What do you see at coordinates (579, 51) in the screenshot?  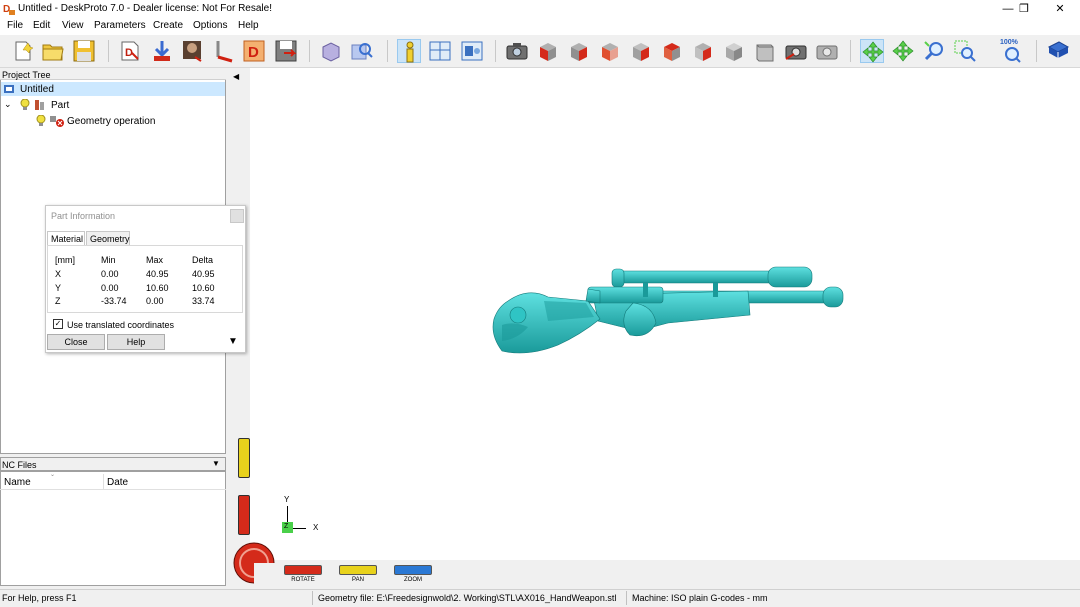 I see `view-back-icon` at bounding box center [579, 51].